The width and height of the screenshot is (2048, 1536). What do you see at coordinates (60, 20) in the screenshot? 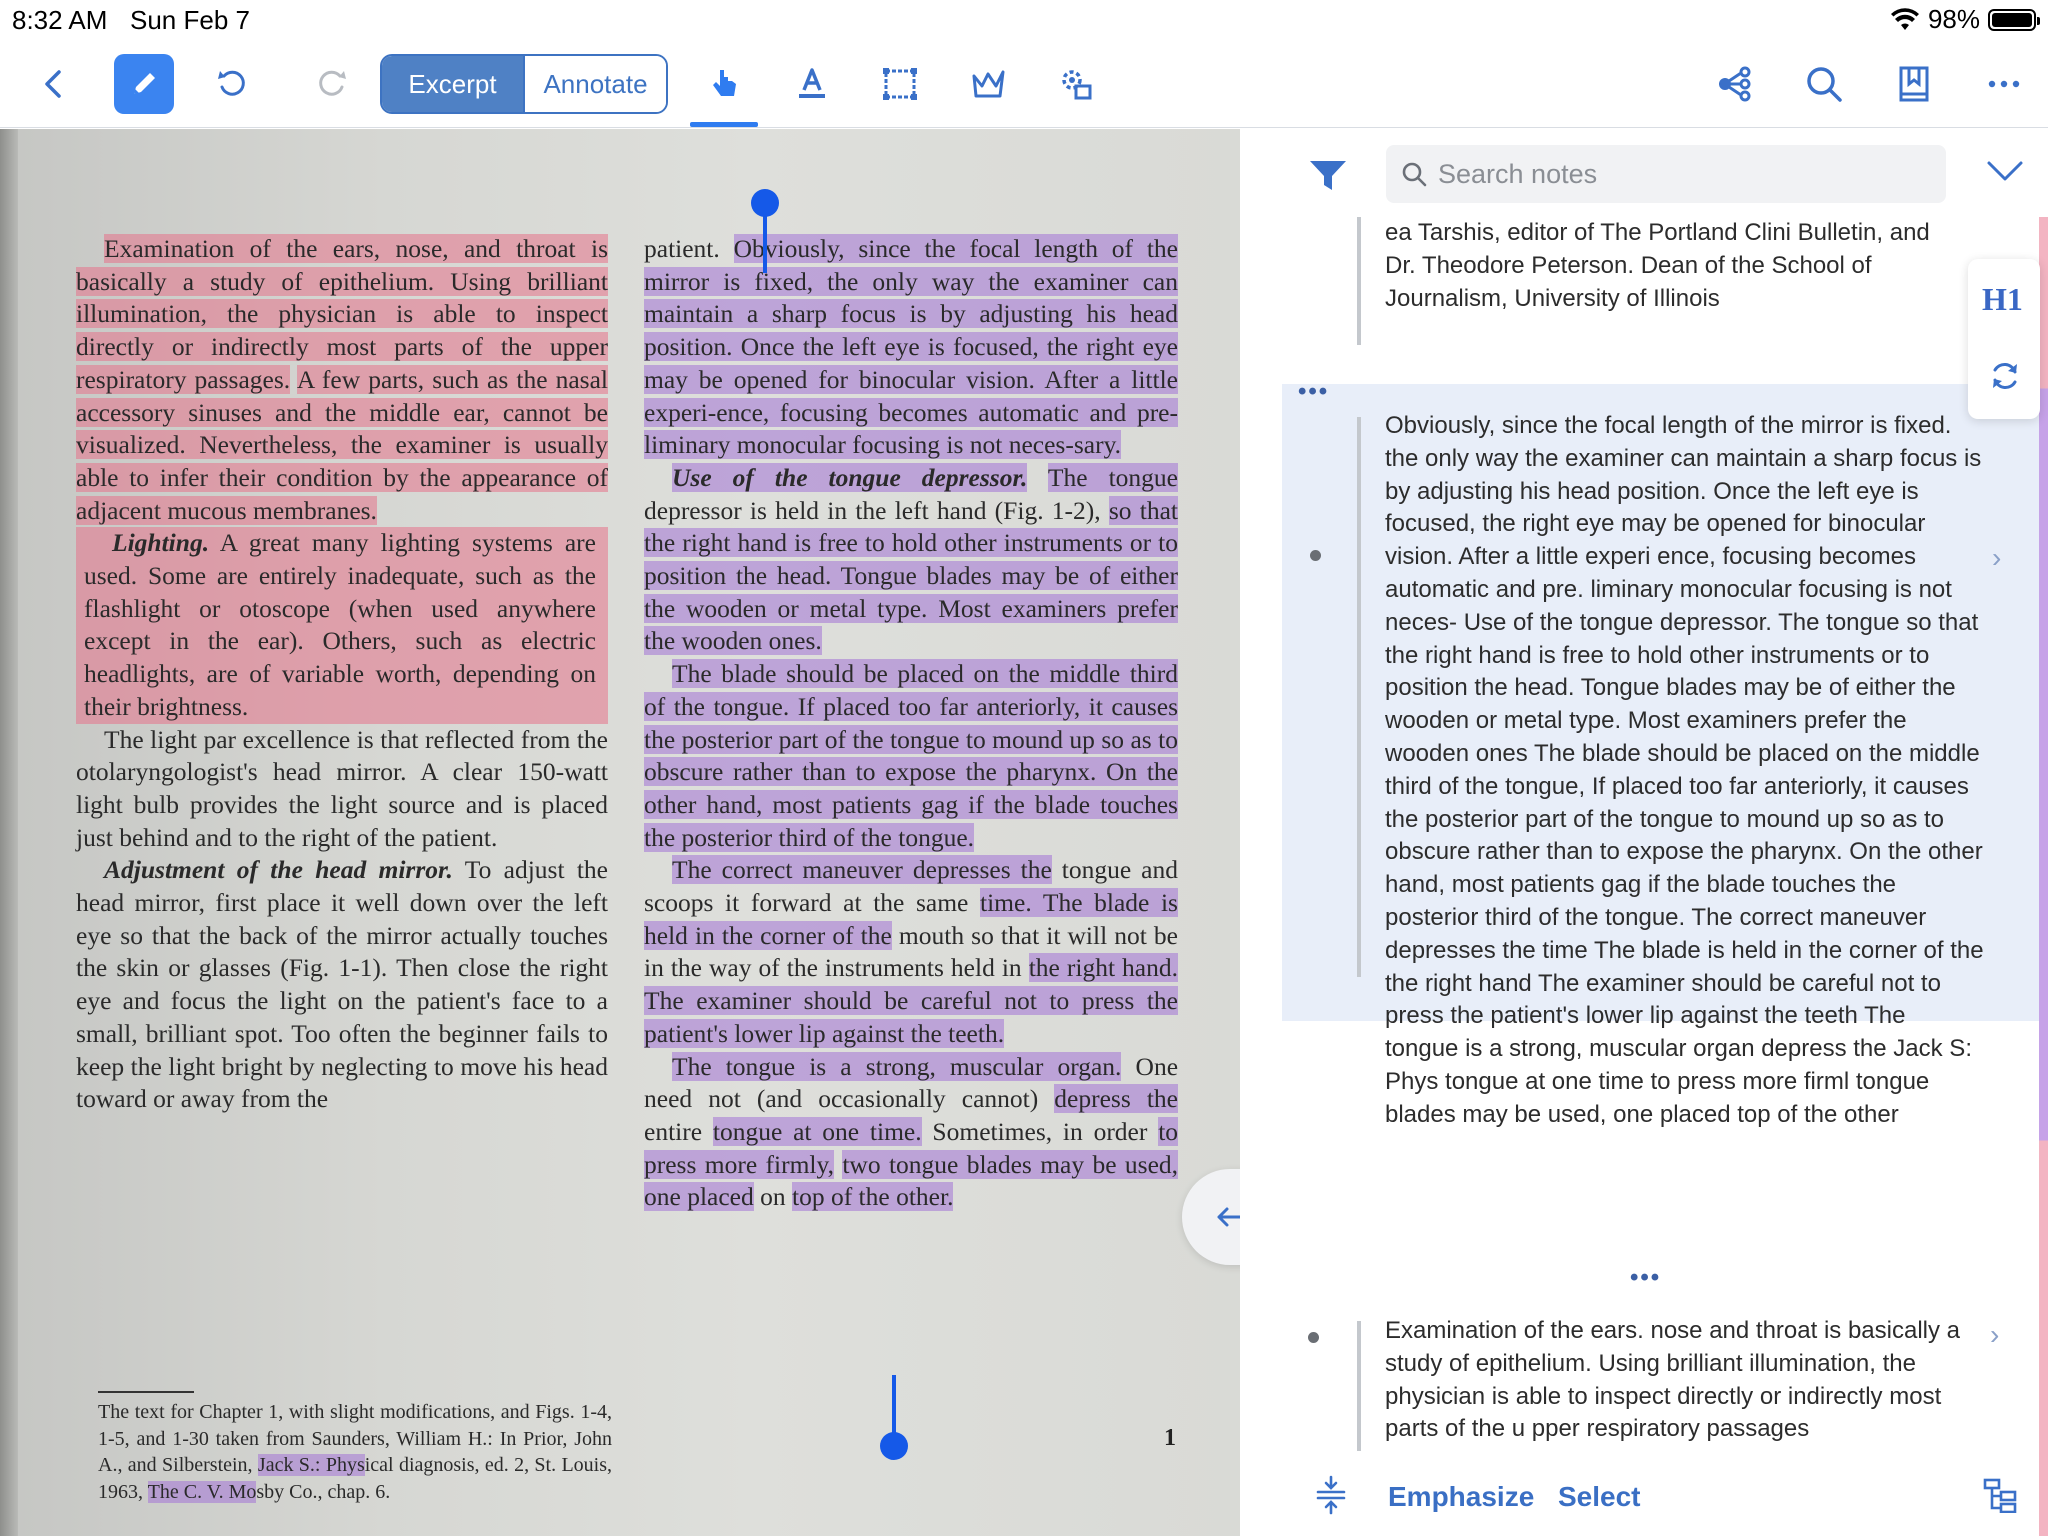
I see `status-time: 8:32 AM` at bounding box center [60, 20].